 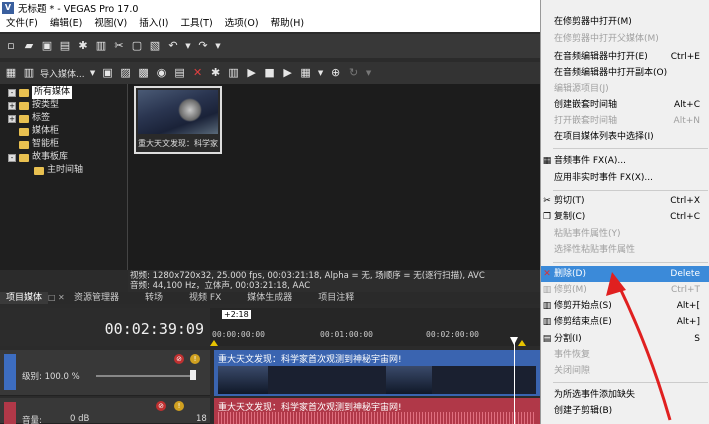 I want to click on thumbnail-image, so click(x=178, y=112).